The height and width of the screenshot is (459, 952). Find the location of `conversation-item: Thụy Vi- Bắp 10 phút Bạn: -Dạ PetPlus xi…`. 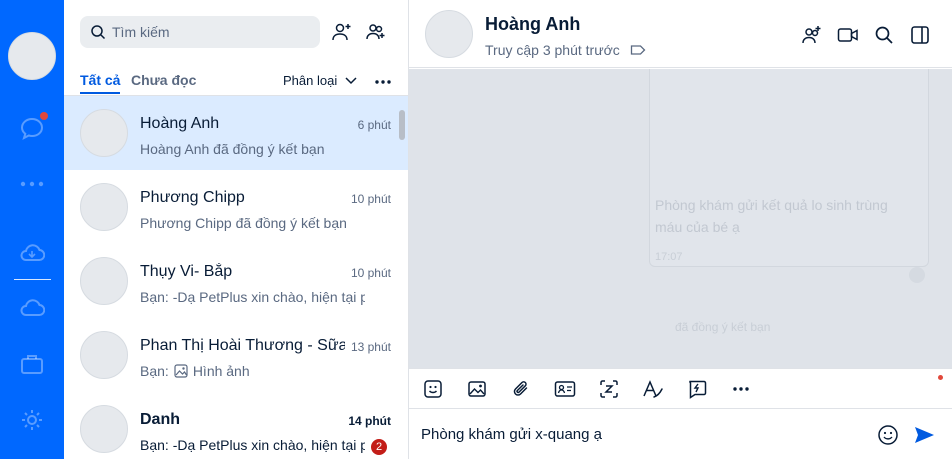

conversation-item: Thụy Vi- Bắp 10 phút Bạn: -Dạ PetPlus xi… is located at coordinates (236, 281).